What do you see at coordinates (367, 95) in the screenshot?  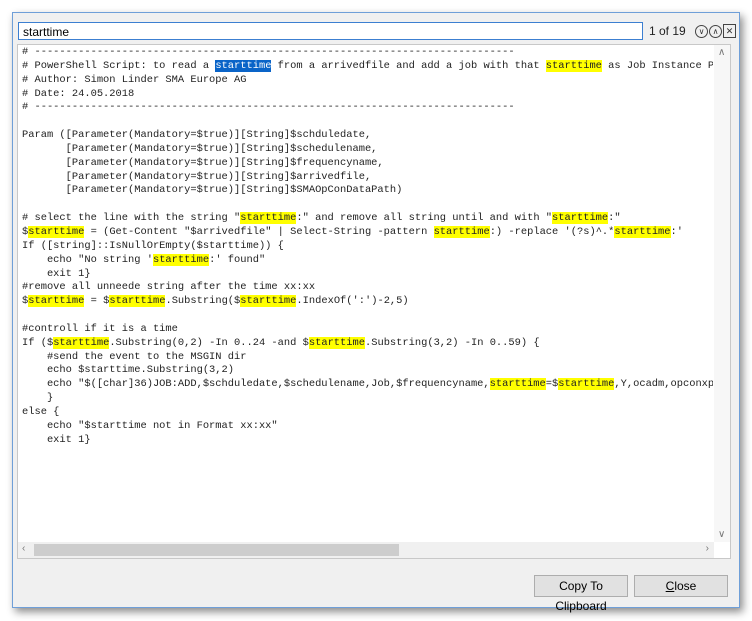 I see `code-line: # Date: 24.05.2018` at bounding box center [367, 95].